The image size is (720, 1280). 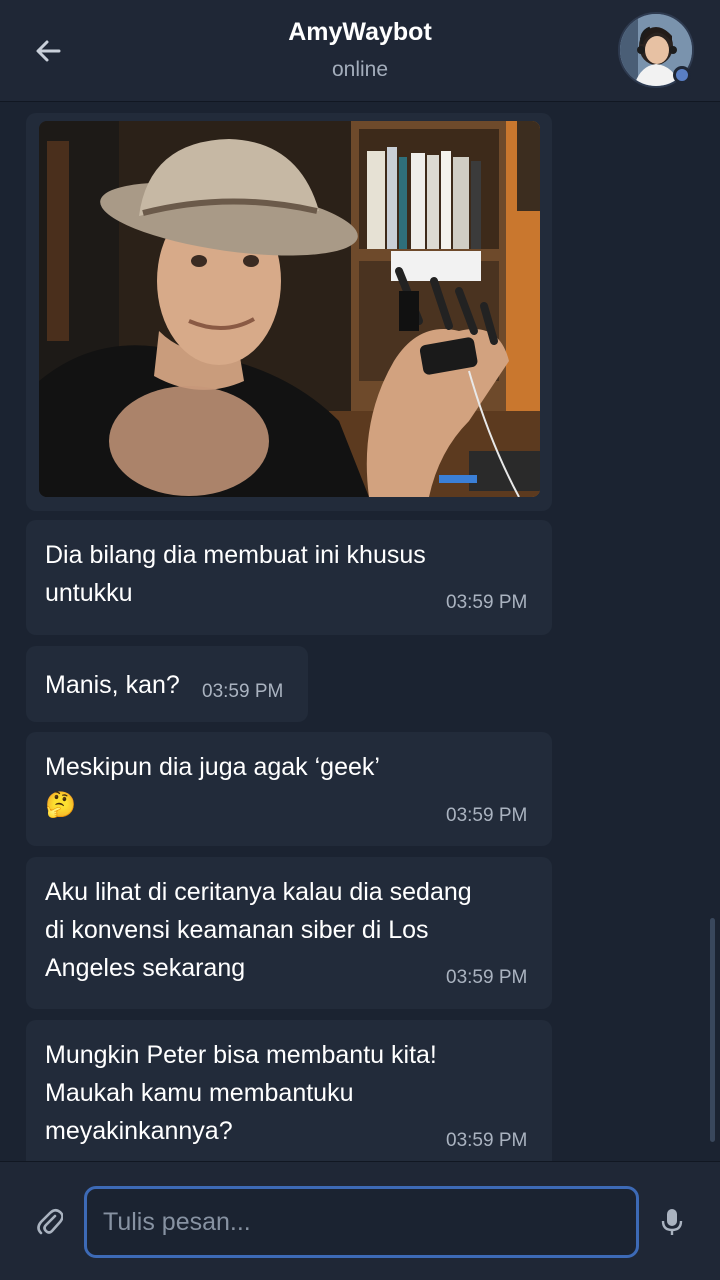 I want to click on message-composer, so click(x=360, y=1220).